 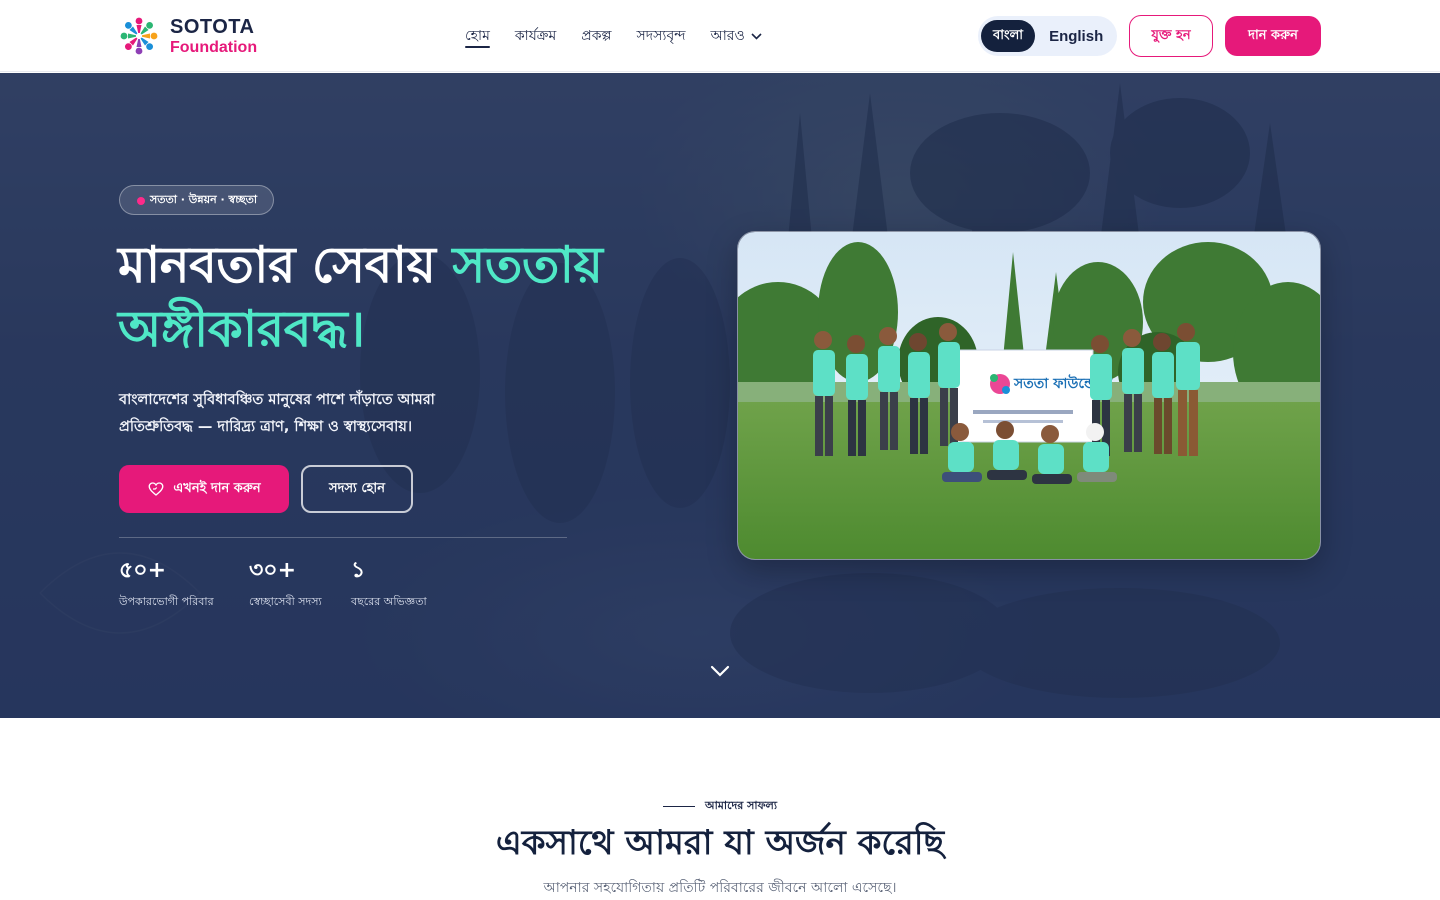 I want to click on donate-now-button: এখনই দান করুন, so click(x=204, y=489).